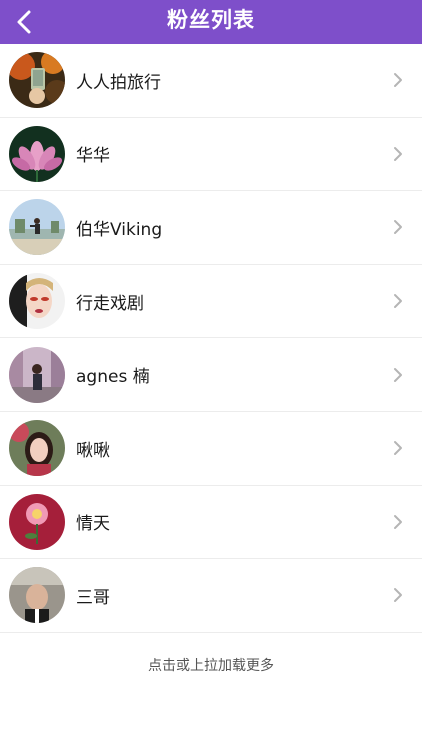 The width and height of the screenshot is (422, 750). I want to click on fan-row: 华华, so click(211, 155).